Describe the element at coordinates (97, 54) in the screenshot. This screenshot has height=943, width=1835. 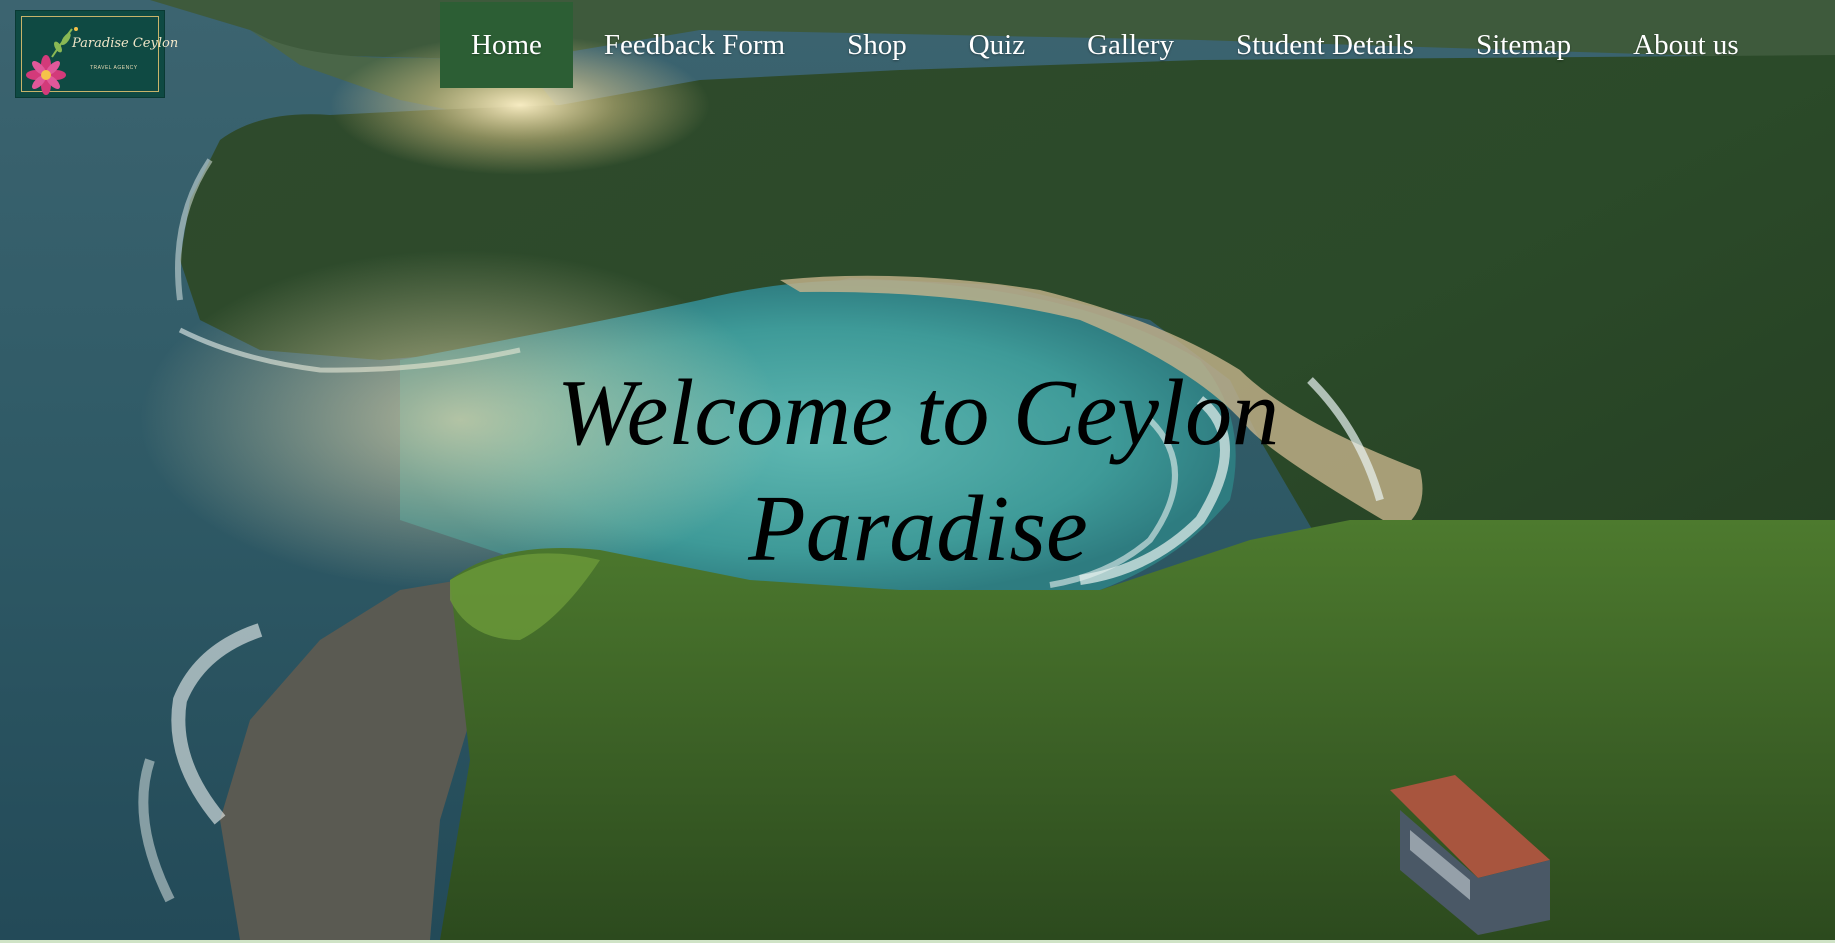
I see `site-logo: Paradise Ceylon TRAVEL AGENCY` at that location.